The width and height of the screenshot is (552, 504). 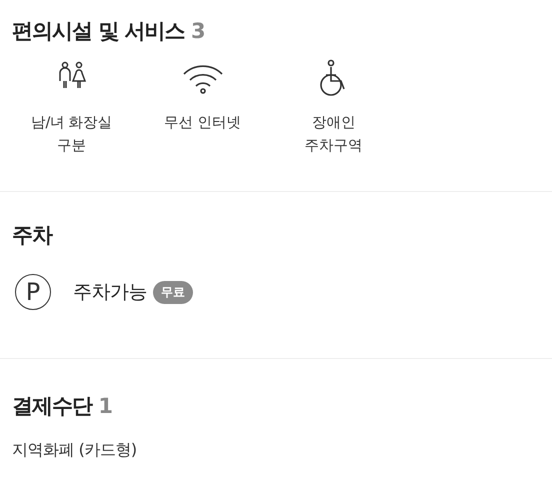 I want to click on facility-label: 무선 인터넷, so click(x=202, y=123).